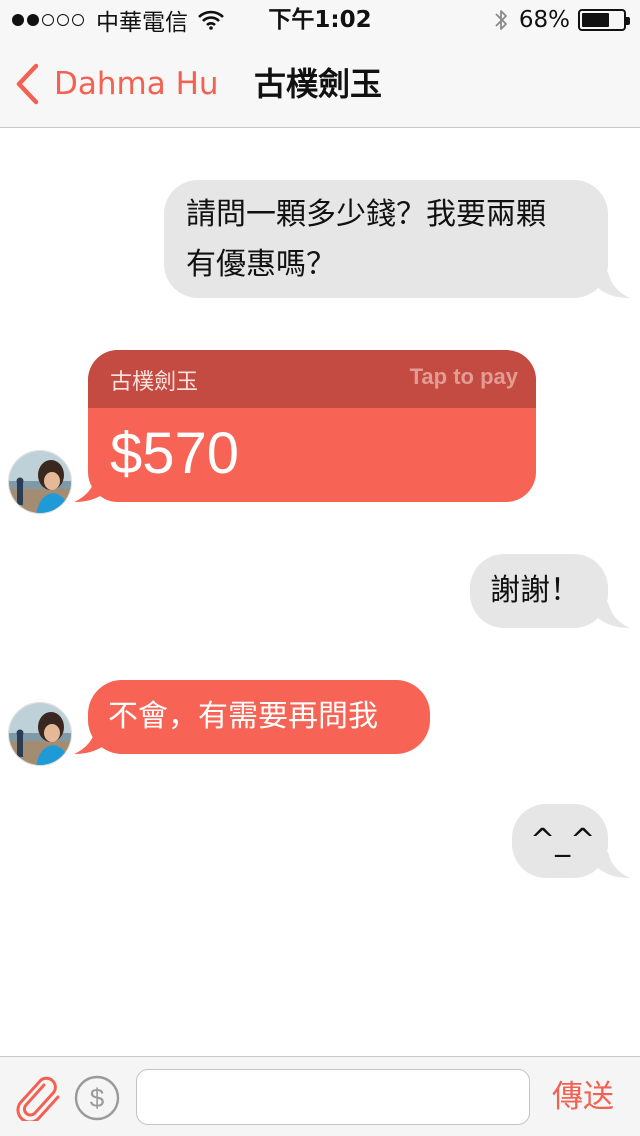 This screenshot has width=640, height=1136. Describe the element at coordinates (560, 841) in the screenshot. I see `message-bubble-outgoing: ^_^` at that location.